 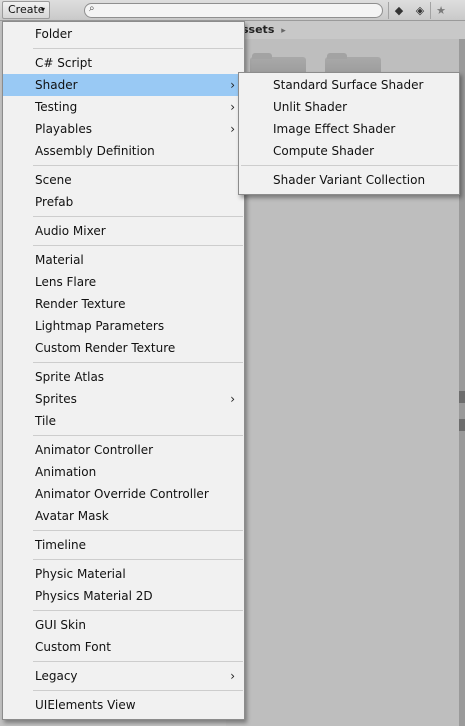 What do you see at coordinates (310, 107) in the screenshot?
I see `menu-item-label: Unlit Shader` at bounding box center [310, 107].